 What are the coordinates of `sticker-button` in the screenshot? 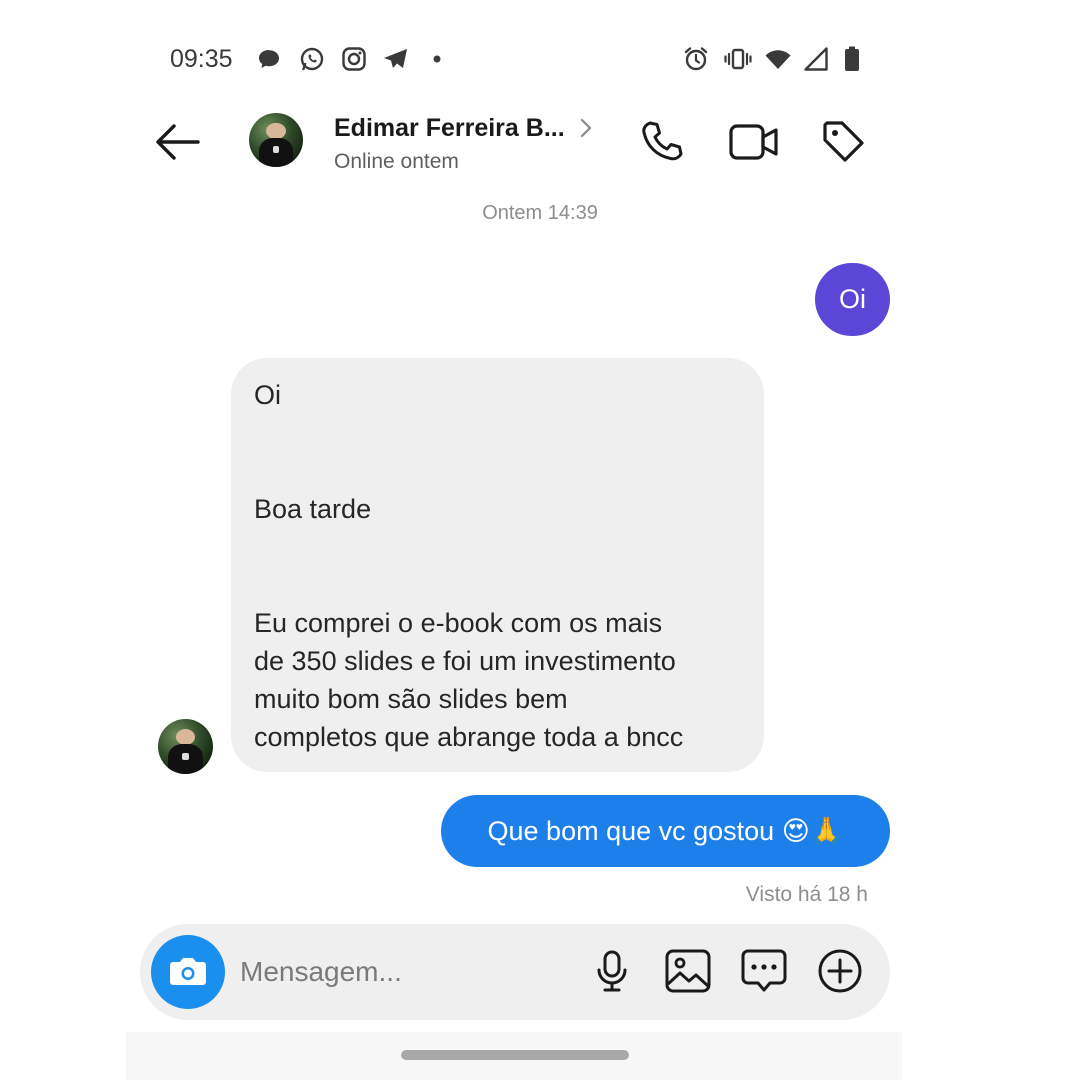 It's located at (764, 971).